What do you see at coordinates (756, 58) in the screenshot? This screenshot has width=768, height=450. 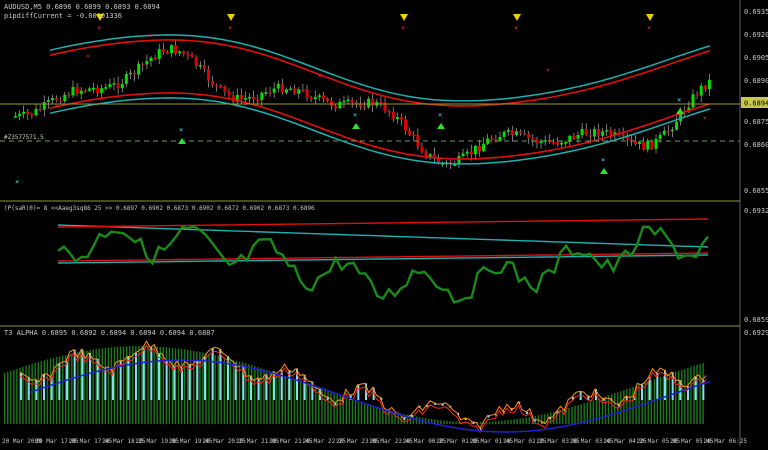 I see `price-label: 0.6905` at bounding box center [756, 58].